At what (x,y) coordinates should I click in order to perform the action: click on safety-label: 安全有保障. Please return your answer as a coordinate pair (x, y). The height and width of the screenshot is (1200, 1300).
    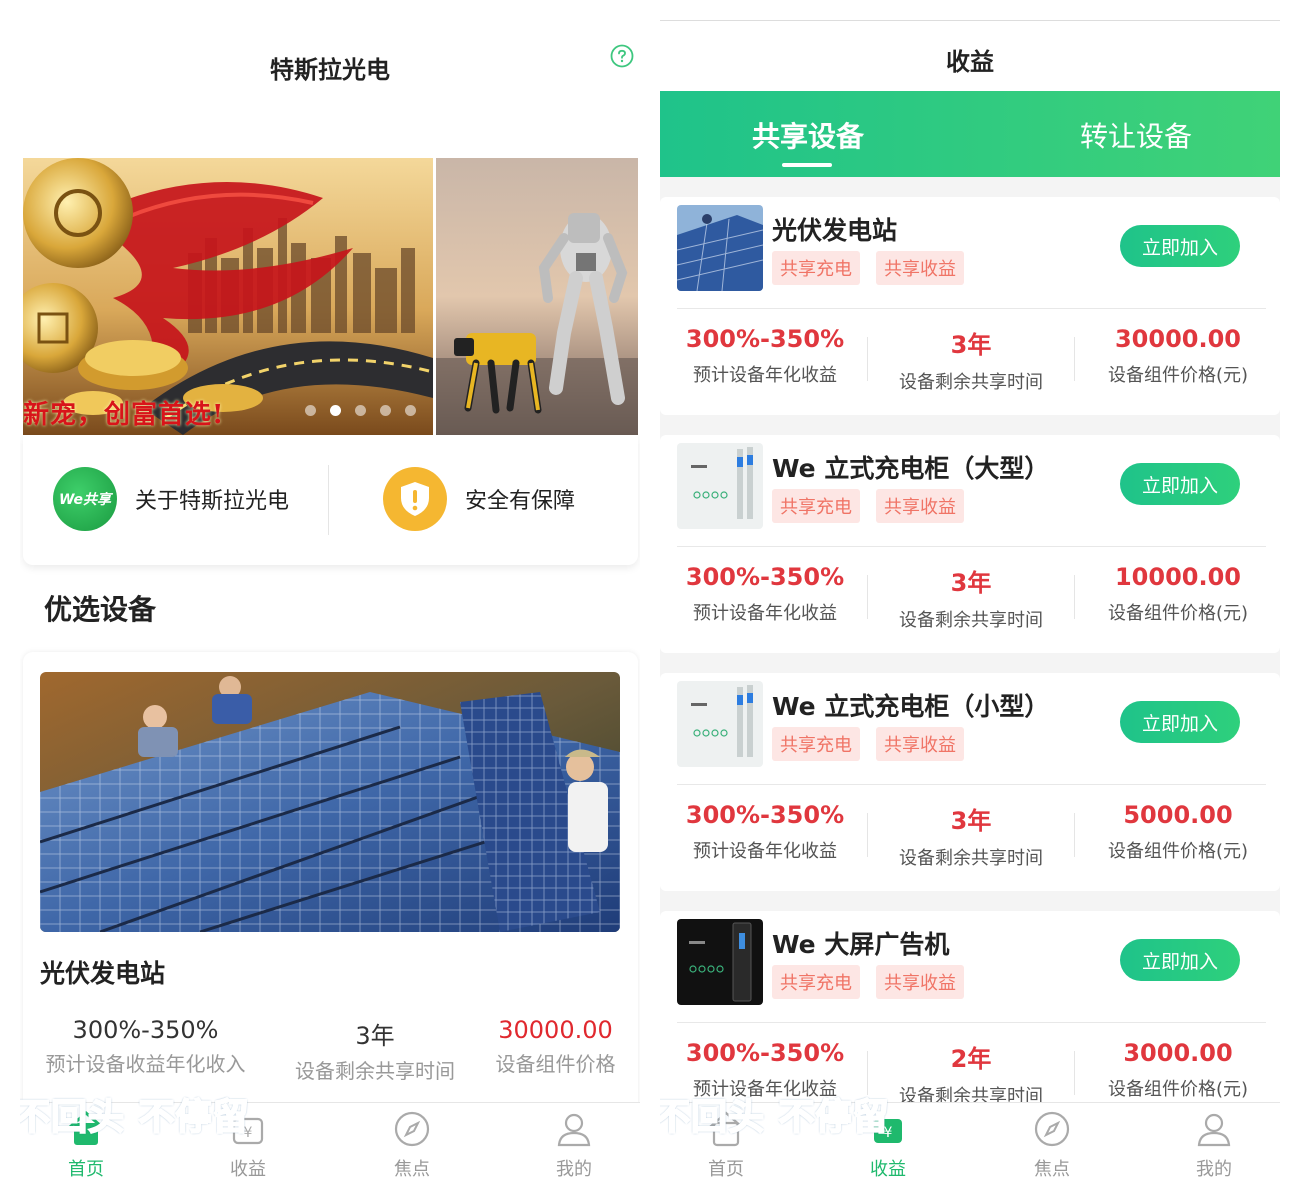
    Looking at the image, I should click on (520, 501).